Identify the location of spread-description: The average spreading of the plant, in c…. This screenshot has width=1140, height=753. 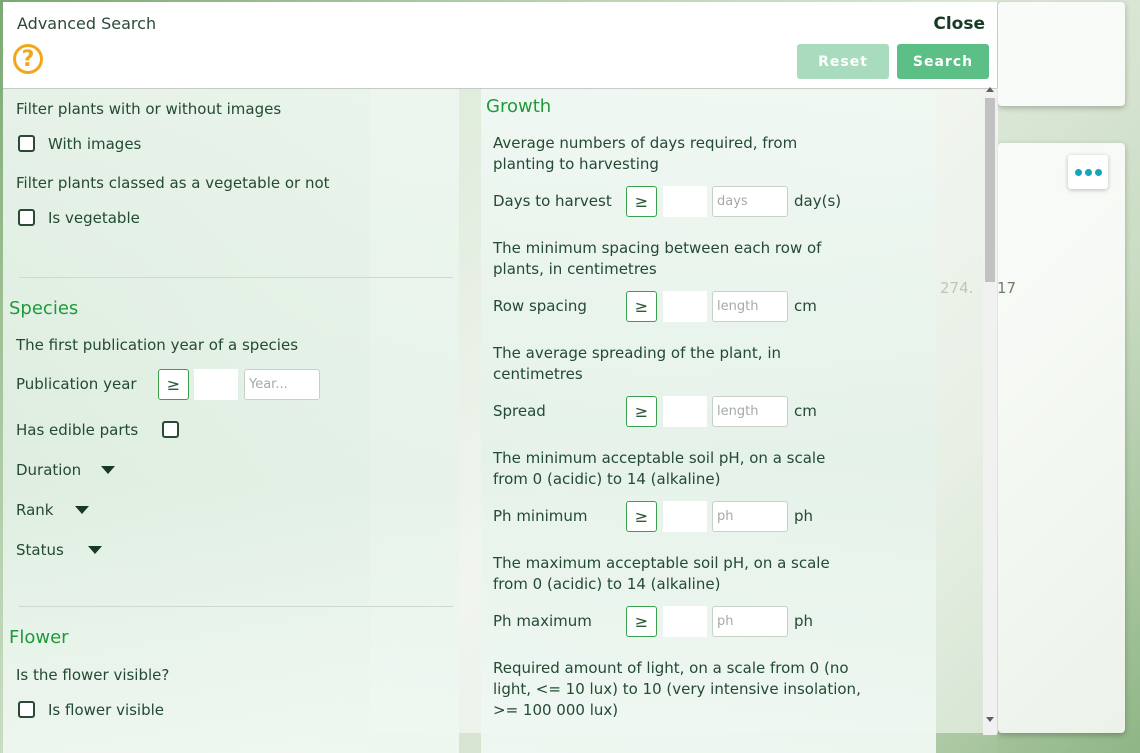
(637, 363).